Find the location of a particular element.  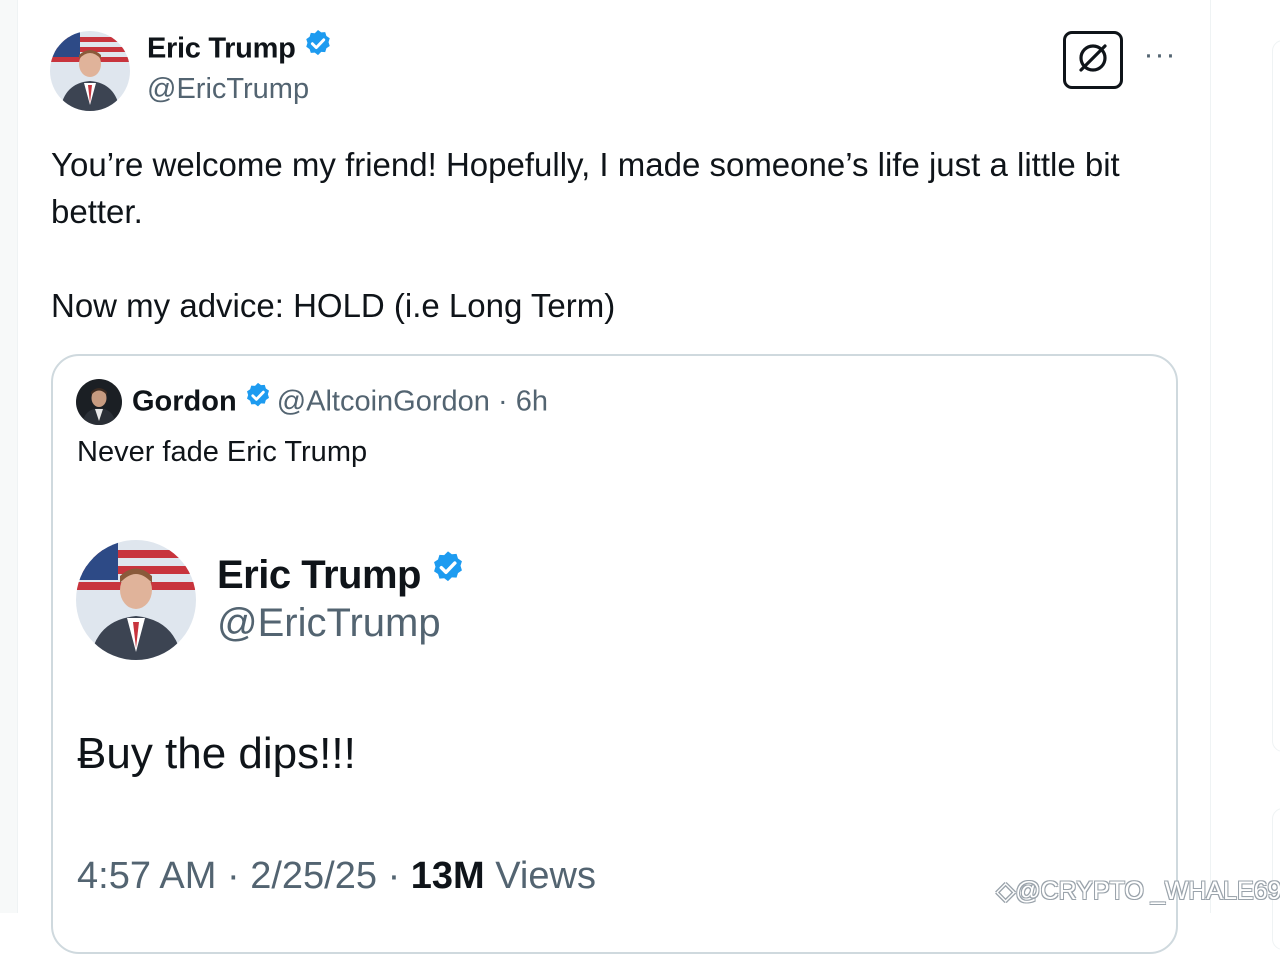

quoted-author-avatar is located at coordinates (99, 402).